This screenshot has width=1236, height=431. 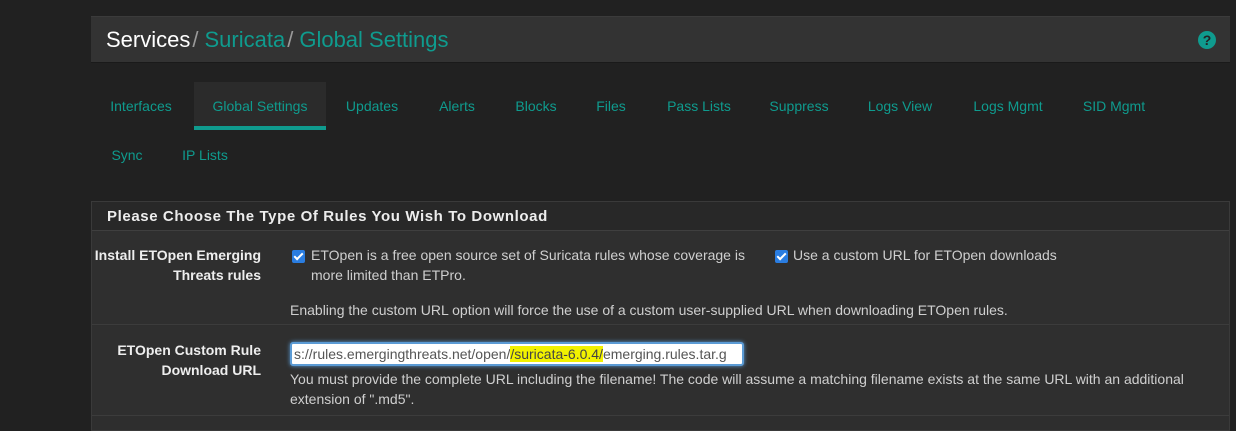 What do you see at coordinates (1114, 106) in the screenshot?
I see `tab-sid-mgmt: SID Mgmt` at bounding box center [1114, 106].